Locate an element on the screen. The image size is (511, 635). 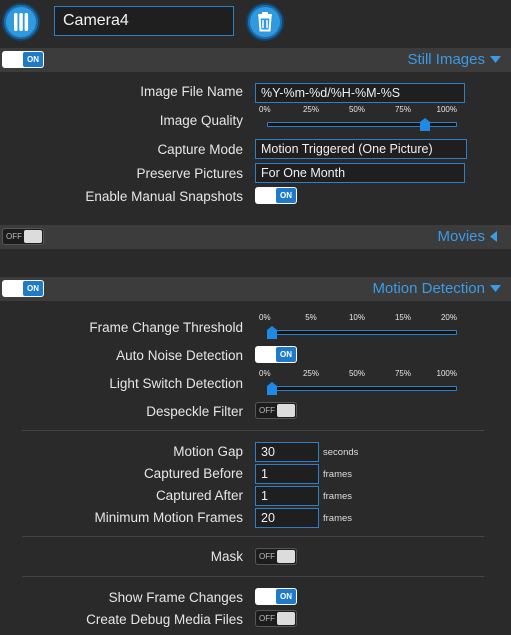
camera-name-input is located at coordinates (144, 21).